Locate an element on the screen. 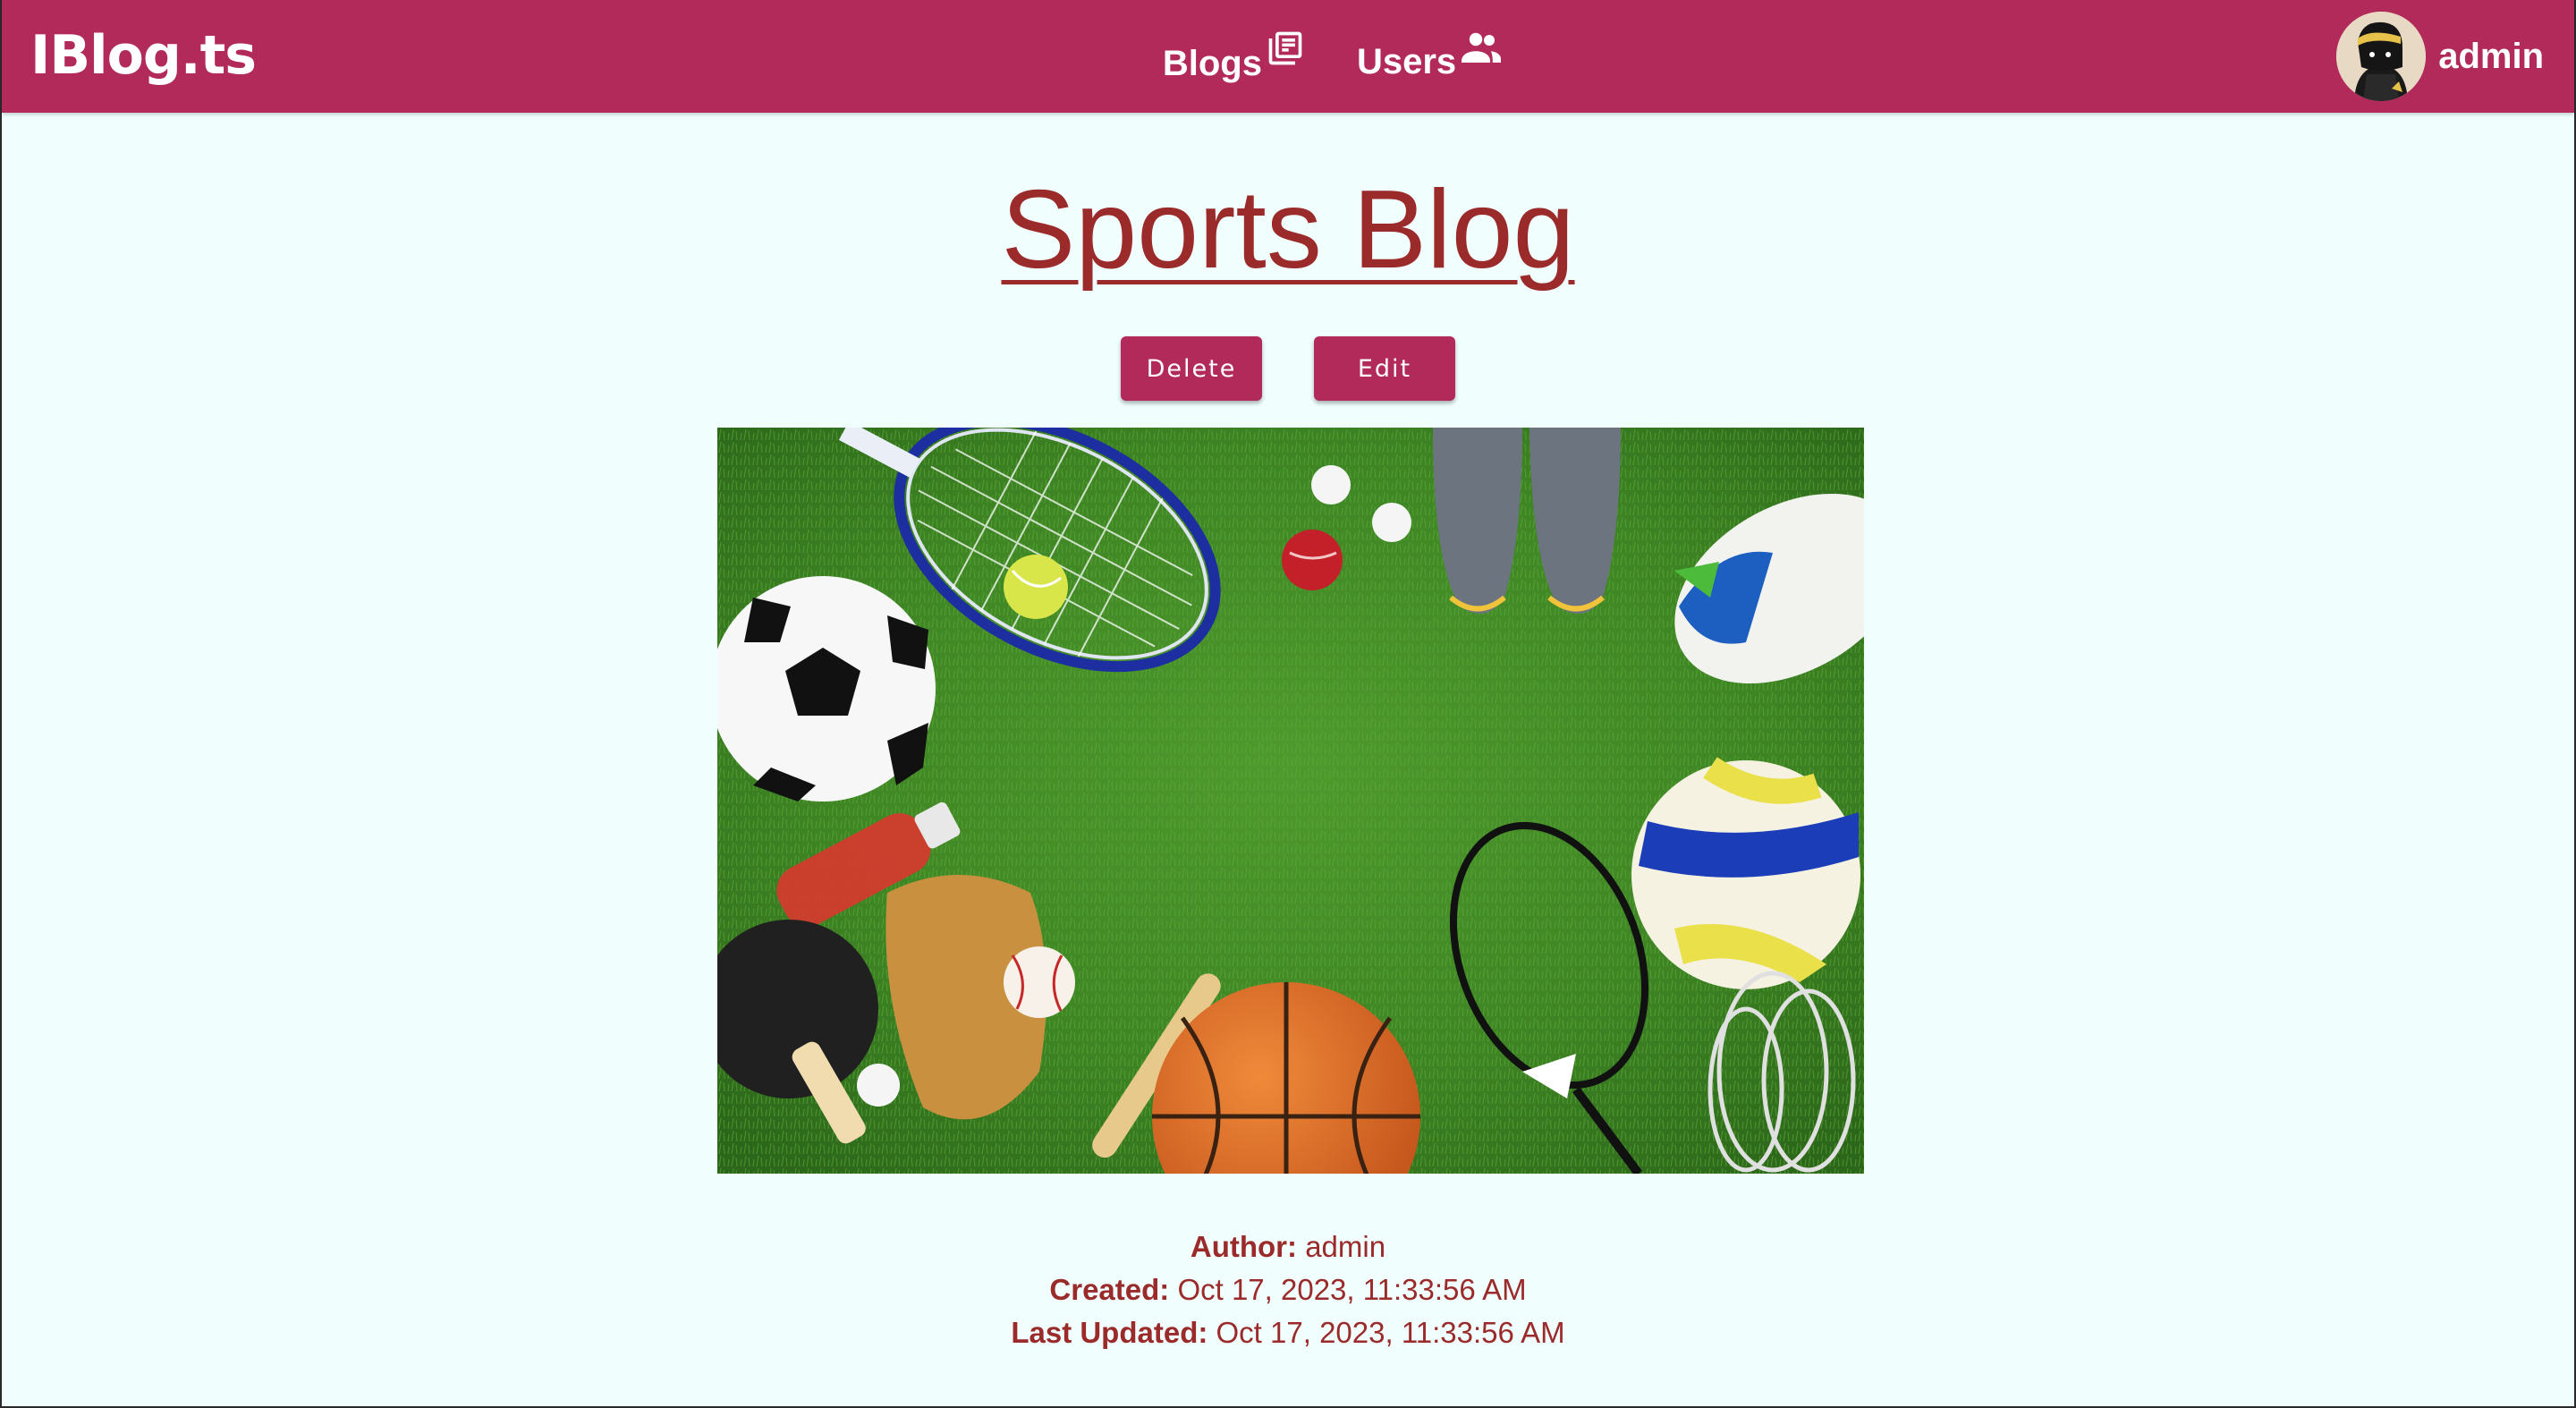 The image size is (2576, 1408). post-title: Sports Blog is located at coordinates (1287, 230).